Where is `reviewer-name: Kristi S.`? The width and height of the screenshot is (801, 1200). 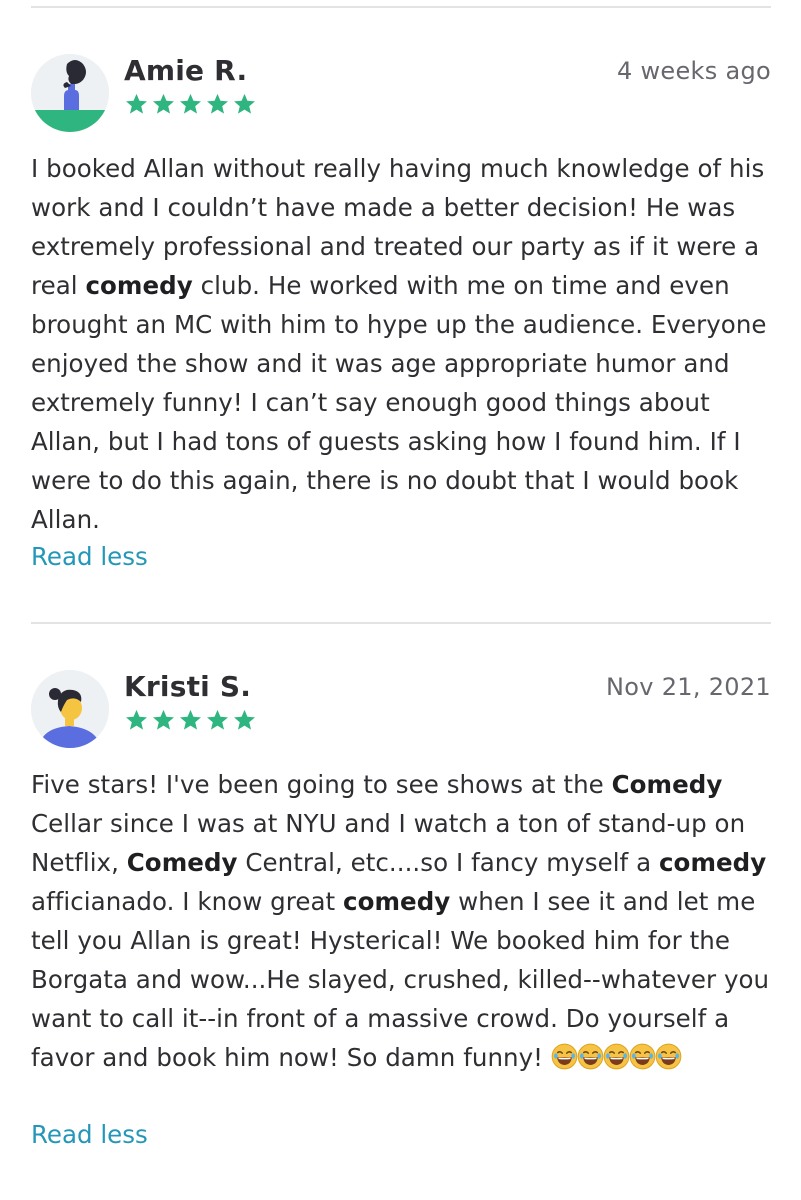
reviewer-name: Kristi S. is located at coordinates (188, 686).